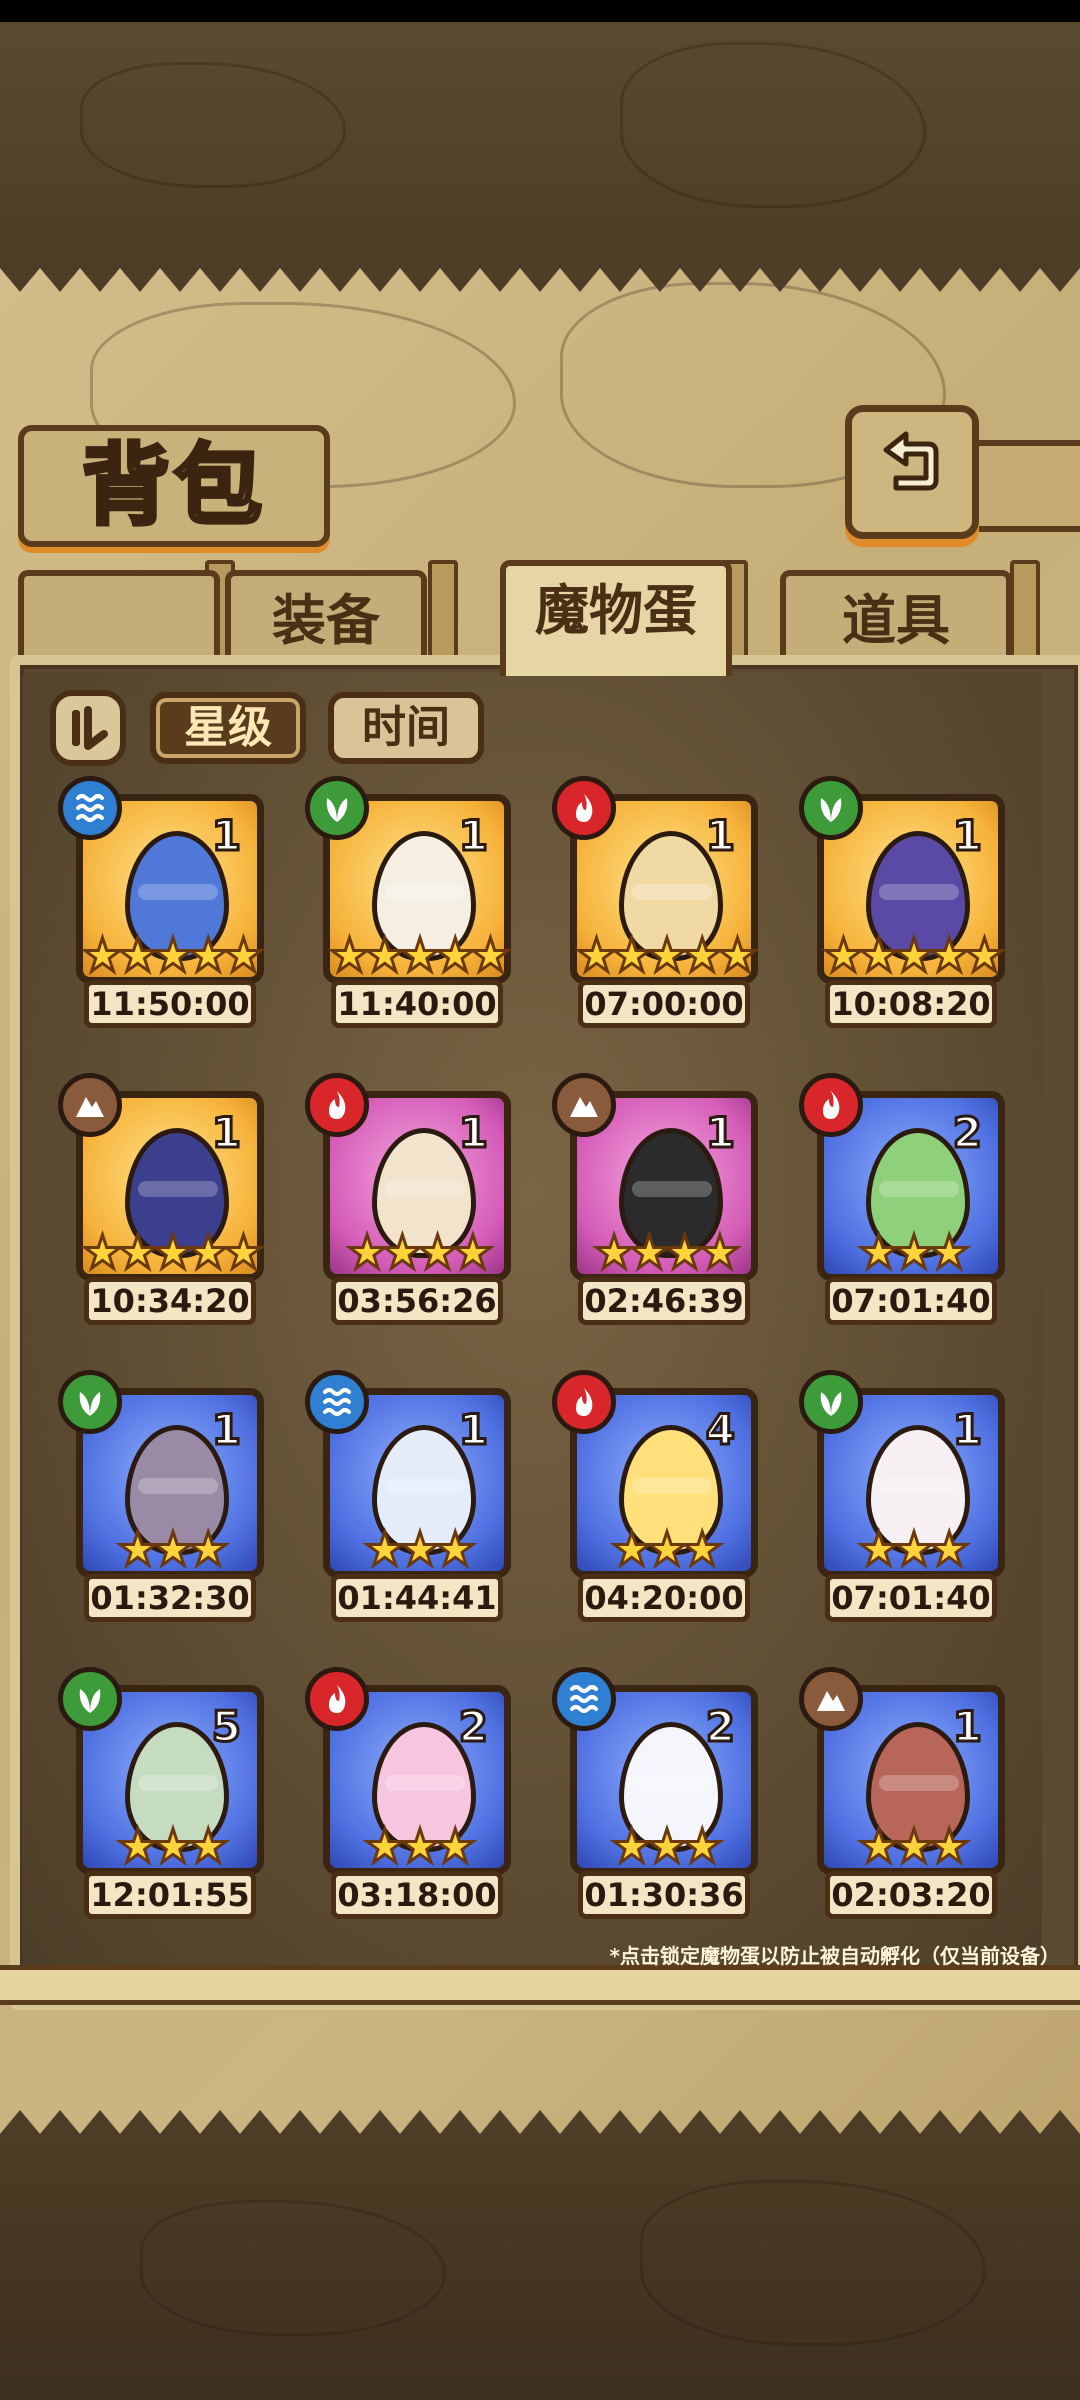  Describe the element at coordinates (168, 1205) in the screenshot. I see `egg-card: 1 ★★★★★ 10:34:20` at that location.